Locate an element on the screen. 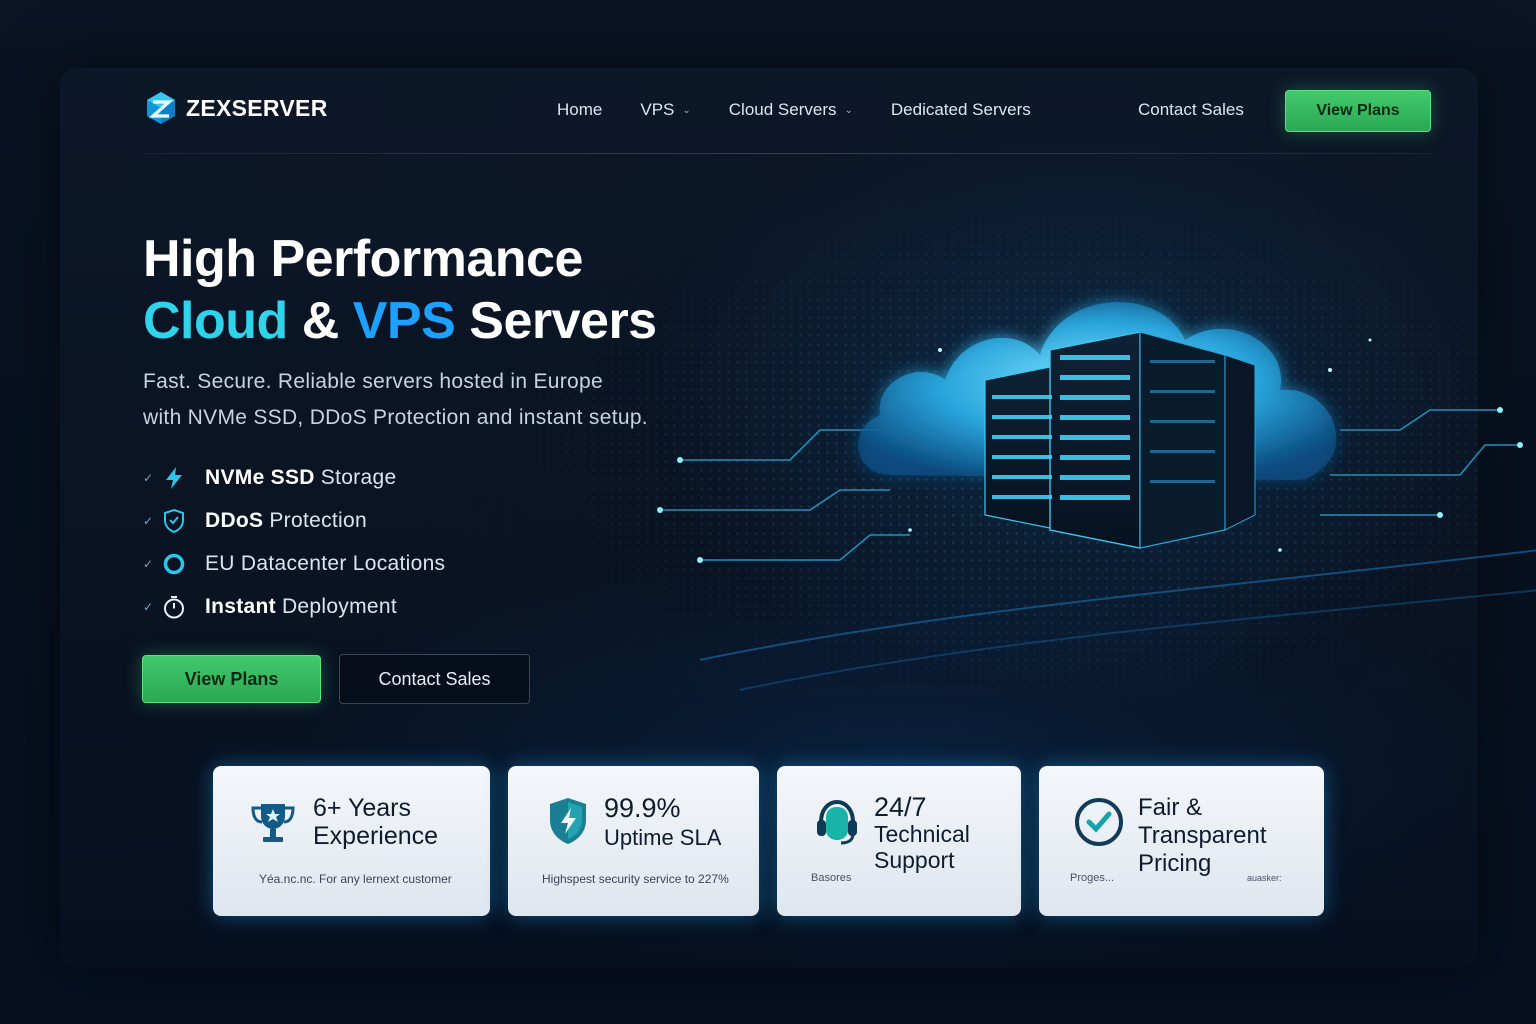 This screenshot has height=1024, width=1536. lightning-icon is located at coordinates (174, 478).